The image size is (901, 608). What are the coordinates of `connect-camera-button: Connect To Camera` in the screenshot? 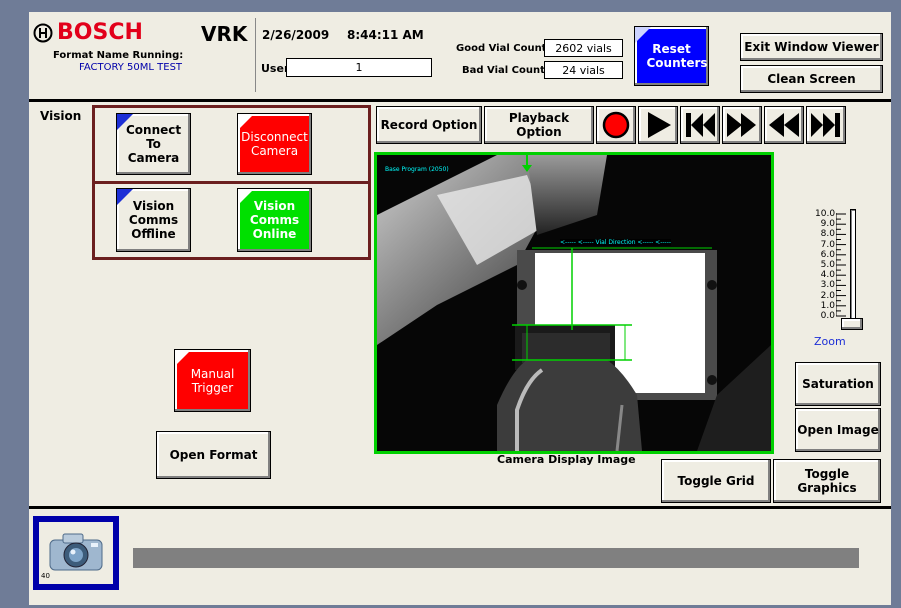 It's located at (153, 144).